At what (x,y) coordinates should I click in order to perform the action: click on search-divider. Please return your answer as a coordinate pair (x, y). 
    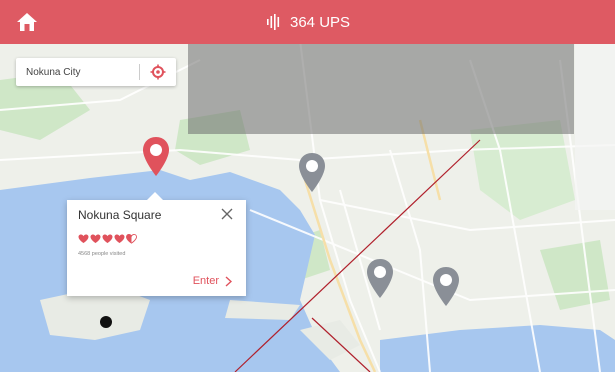
    Looking at the image, I should click on (139, 72).